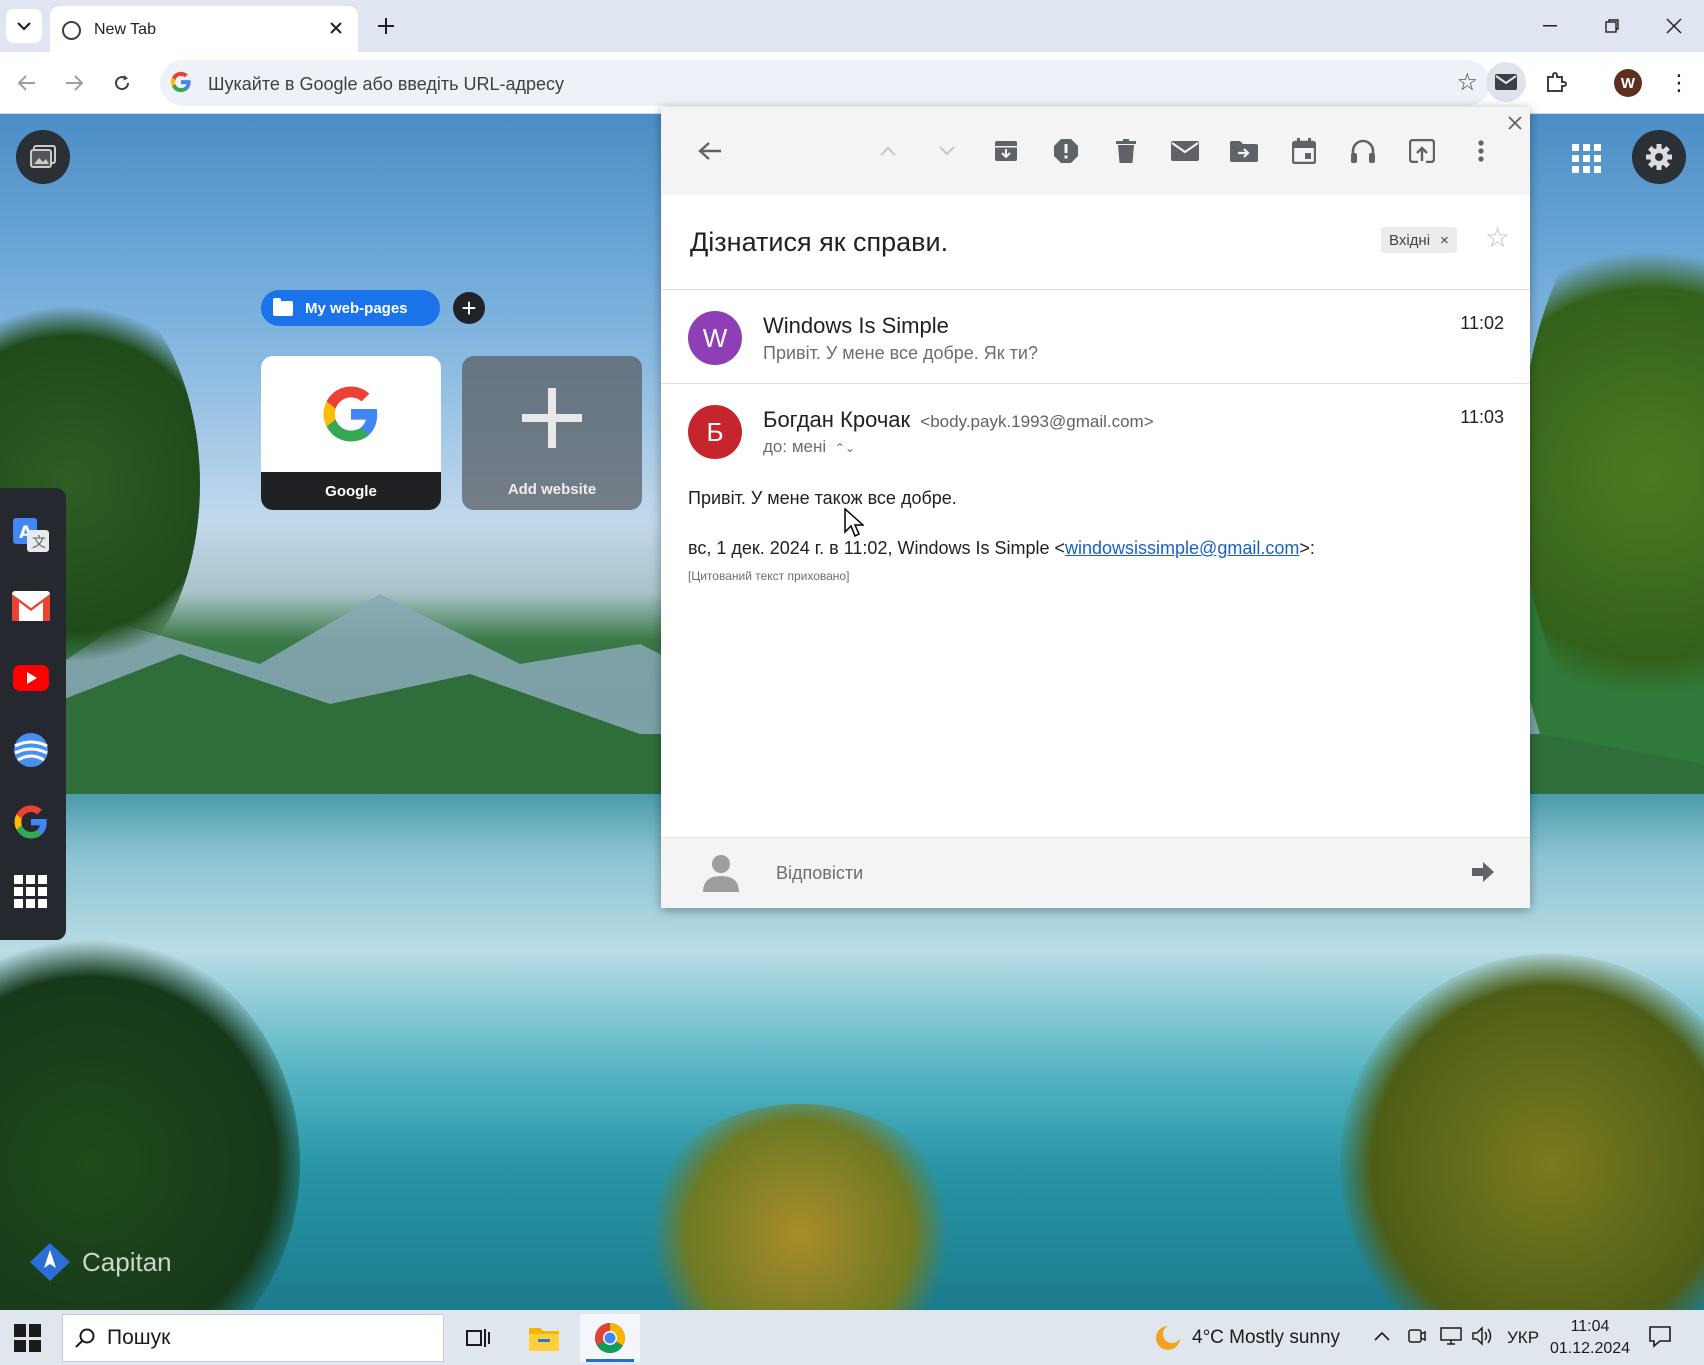 The width and height of the screenshot is (1704, 1365). What do you see at coordinates (31, 678) in the screenshot?
I see `youtube-icon` at bounding box center [31, 678].